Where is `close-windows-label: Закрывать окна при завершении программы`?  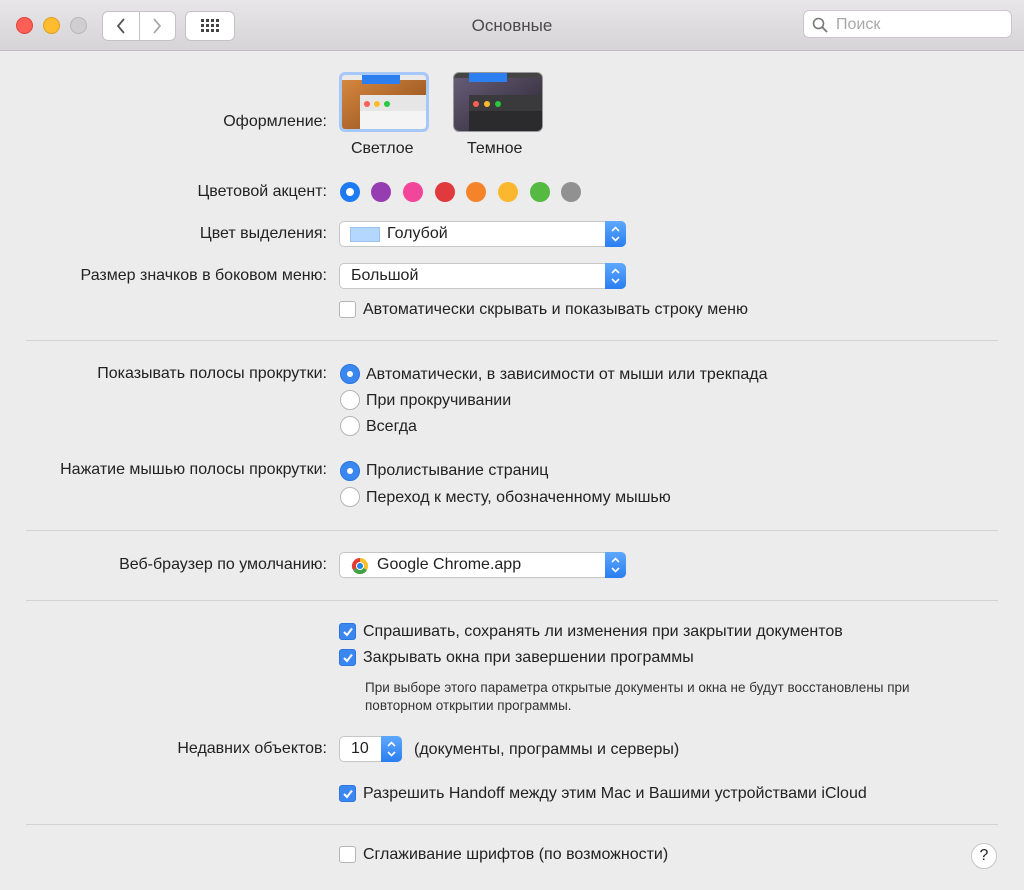
close-windows-label: Закрывать окна при завершении программы is located at coordinates (528, 657).